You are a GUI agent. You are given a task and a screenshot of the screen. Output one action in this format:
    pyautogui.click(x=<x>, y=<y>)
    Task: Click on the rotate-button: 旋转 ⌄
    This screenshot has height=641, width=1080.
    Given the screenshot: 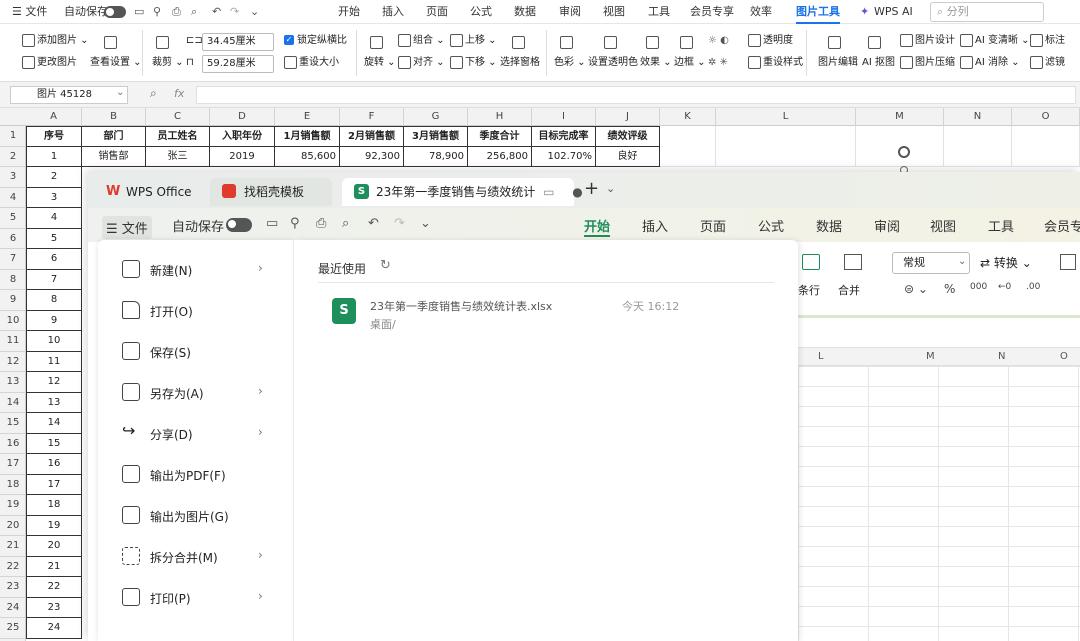 What is the action you would take?
    pyautogui.click(x=380, y=63)
    